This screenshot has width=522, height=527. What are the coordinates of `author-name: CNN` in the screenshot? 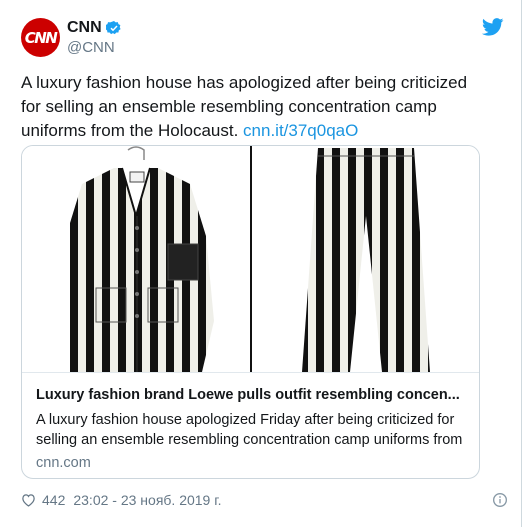 It's located at (84, 28).